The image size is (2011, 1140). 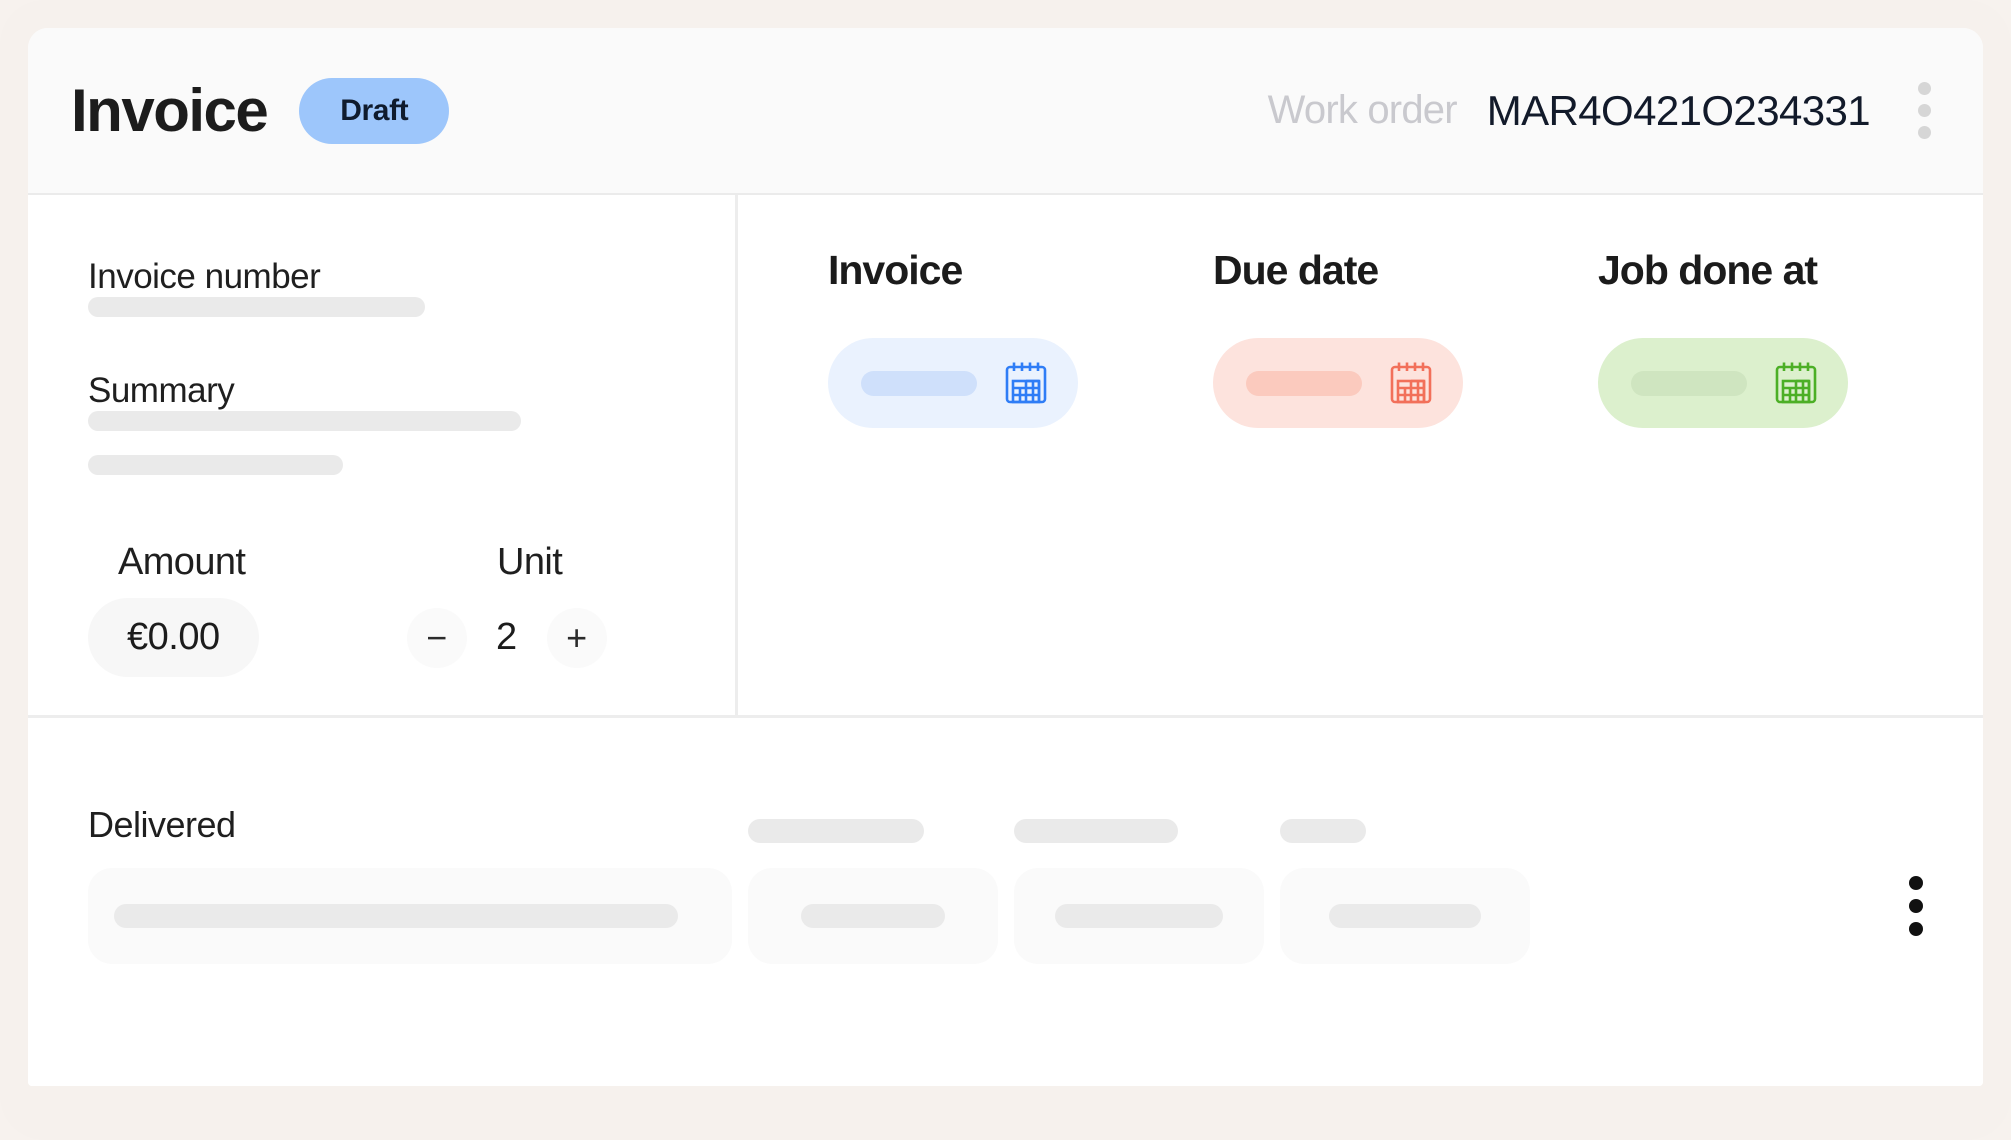 I want to click on summary-field: Summary, so click(x=411, y=423).